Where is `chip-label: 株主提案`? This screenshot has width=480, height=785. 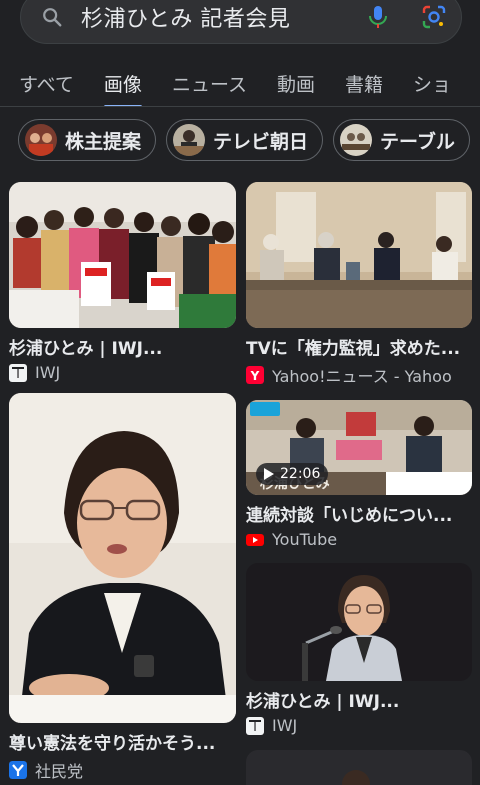
chip-label: 株主提案 is located at coordinates (103, 141).